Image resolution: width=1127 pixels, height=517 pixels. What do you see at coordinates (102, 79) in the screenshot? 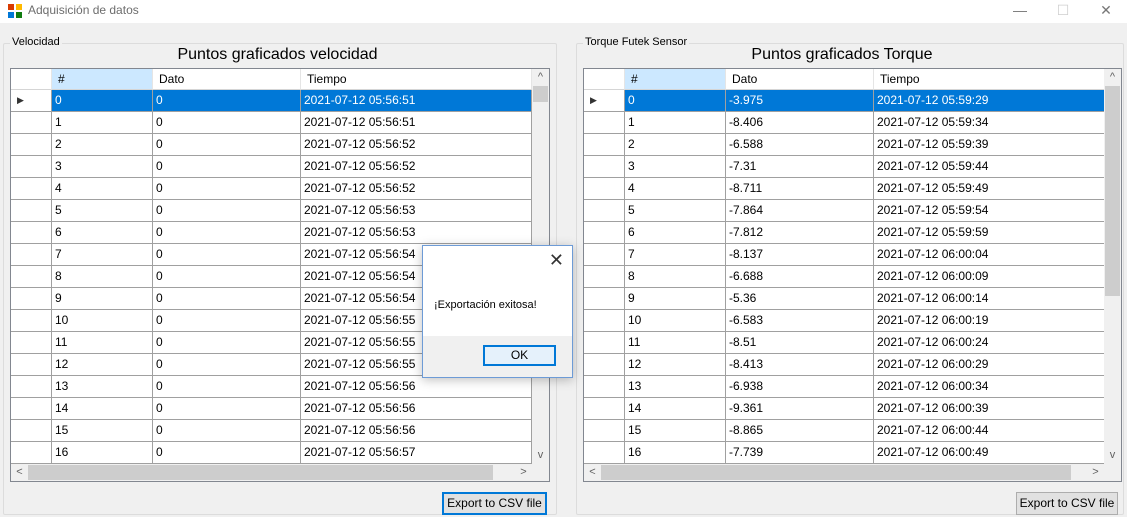
I see `column-header: #` at bounding box center [102, 79].